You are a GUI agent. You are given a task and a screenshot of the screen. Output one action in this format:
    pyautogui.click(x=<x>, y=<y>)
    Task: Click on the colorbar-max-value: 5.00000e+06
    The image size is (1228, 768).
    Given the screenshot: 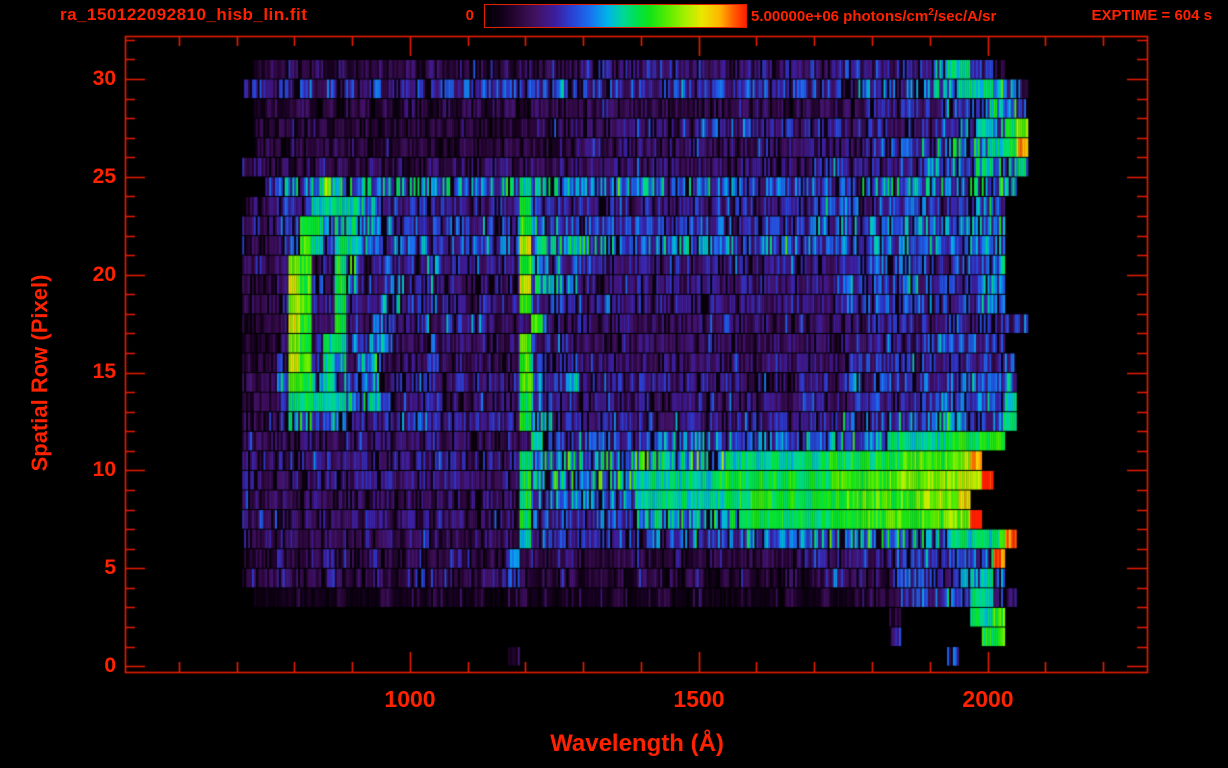 What is the action you would take?
    pyautogui.click(x=795, y=16)
    